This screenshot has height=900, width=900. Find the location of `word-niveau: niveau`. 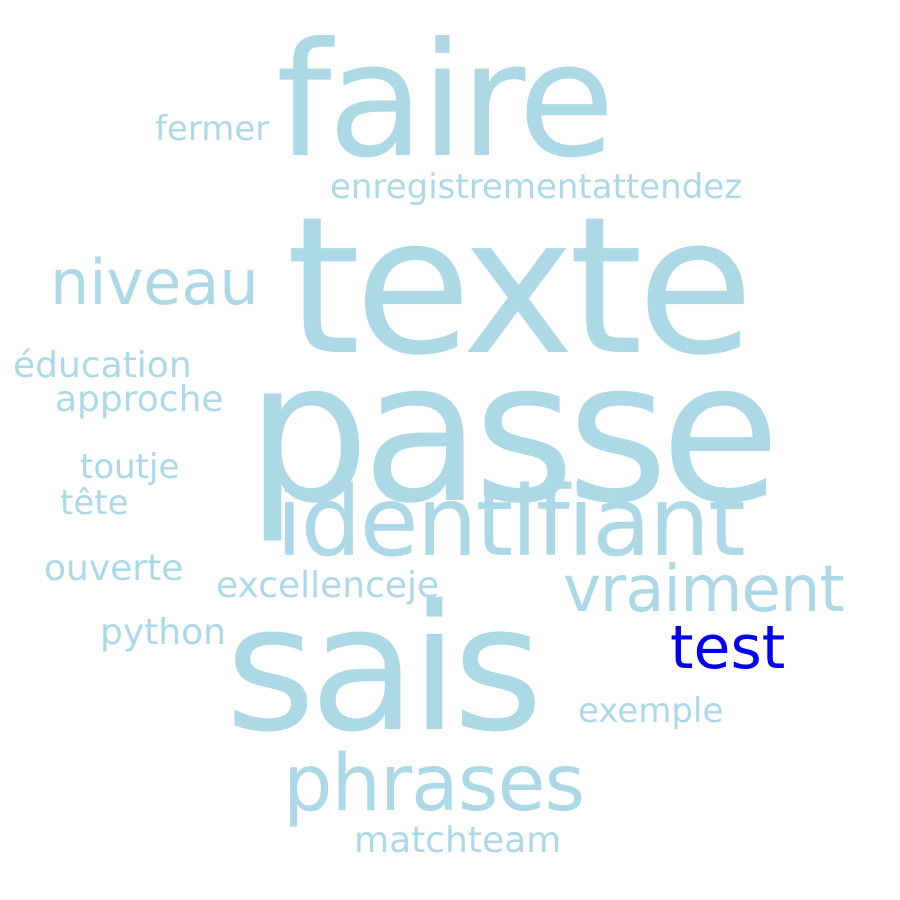

word-niveau: niveau is located at coordinates (154, 282).